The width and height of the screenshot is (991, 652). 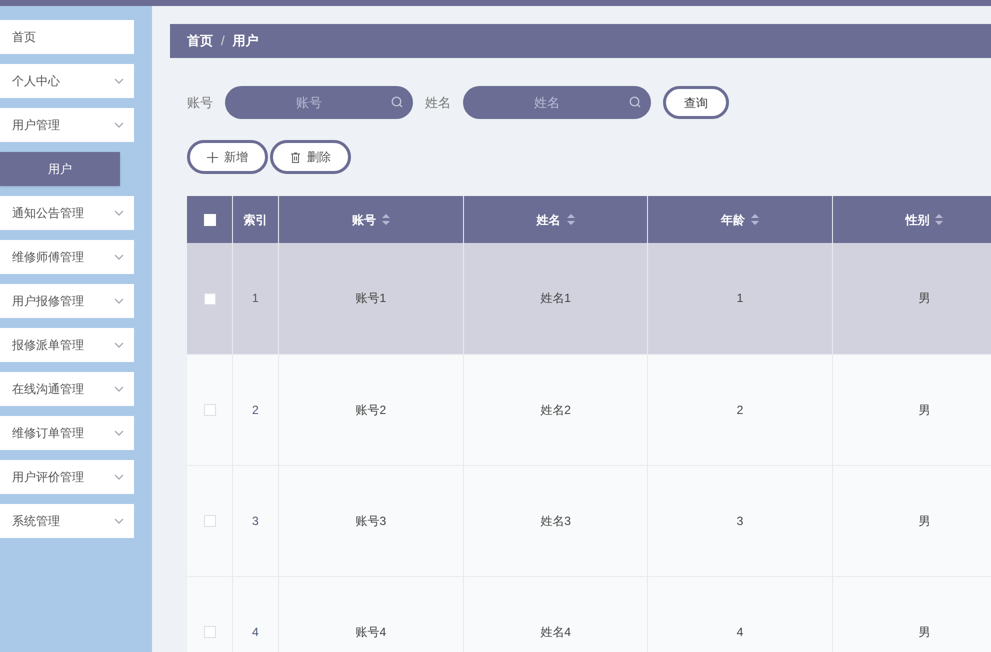 I want to click on trash-icon, so click(x=295, y=157).